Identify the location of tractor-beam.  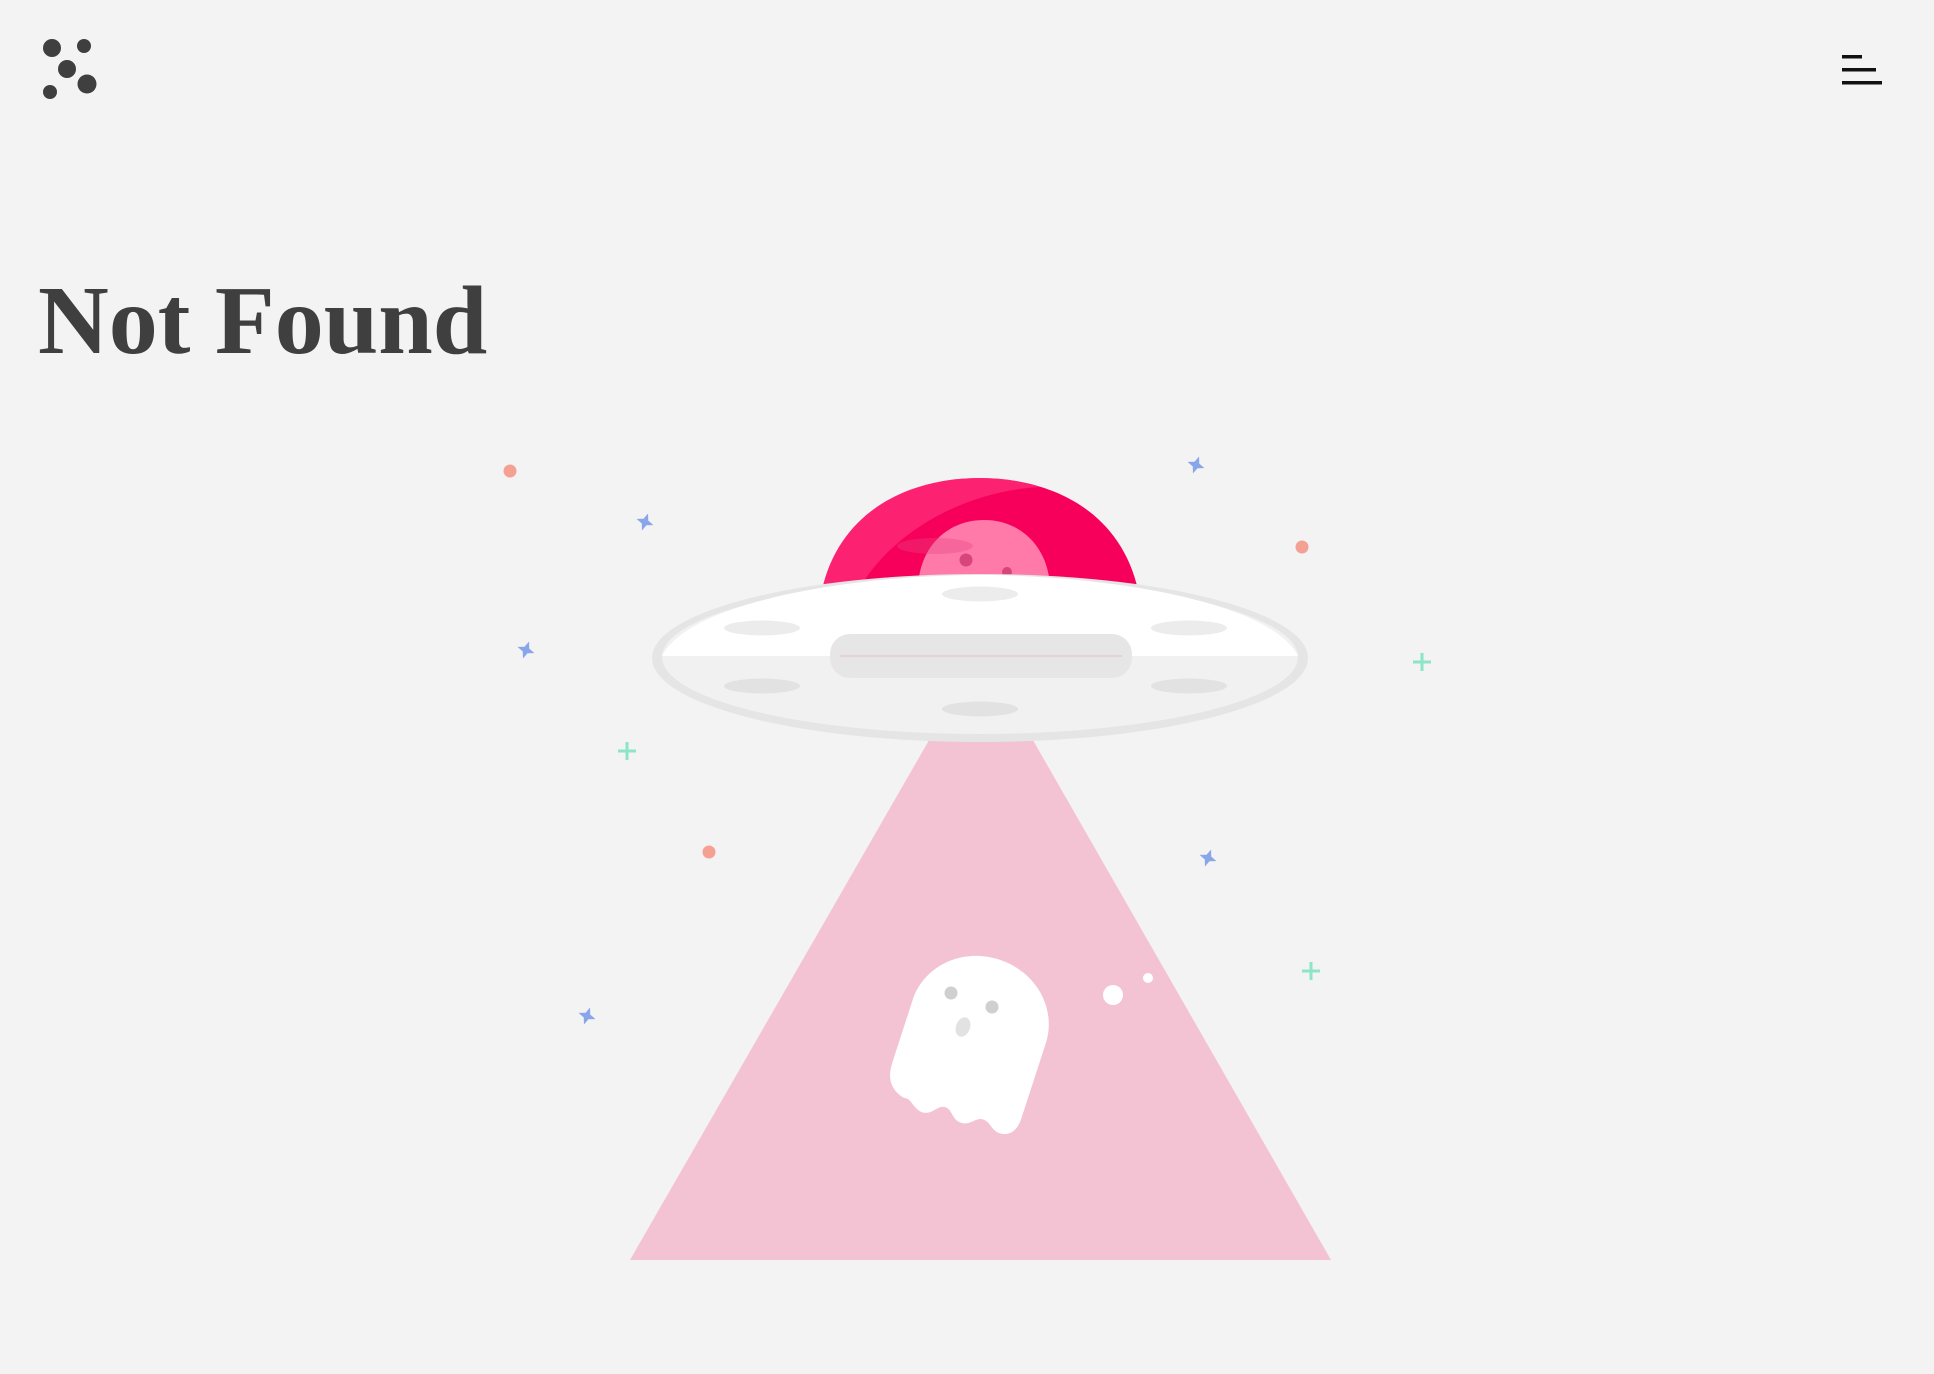
(980, 997).